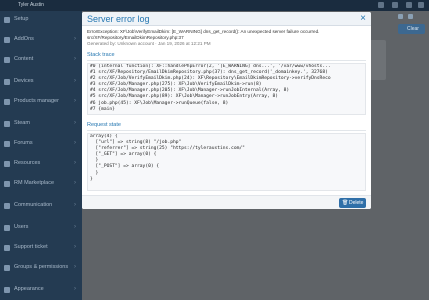  What do you see at coordinates (24, 39) in the screenshot?
I see `sidebar-item-label: AddOns` at bounding box center [24, 39].